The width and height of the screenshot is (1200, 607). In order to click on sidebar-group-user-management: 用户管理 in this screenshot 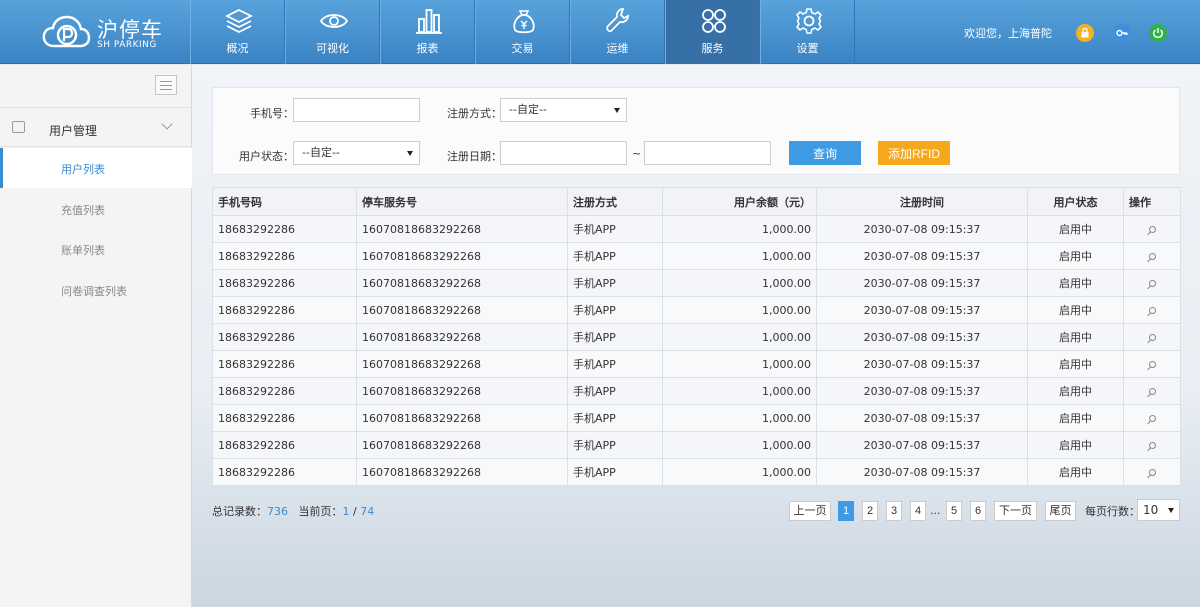, I will do `click(96, 127)`.